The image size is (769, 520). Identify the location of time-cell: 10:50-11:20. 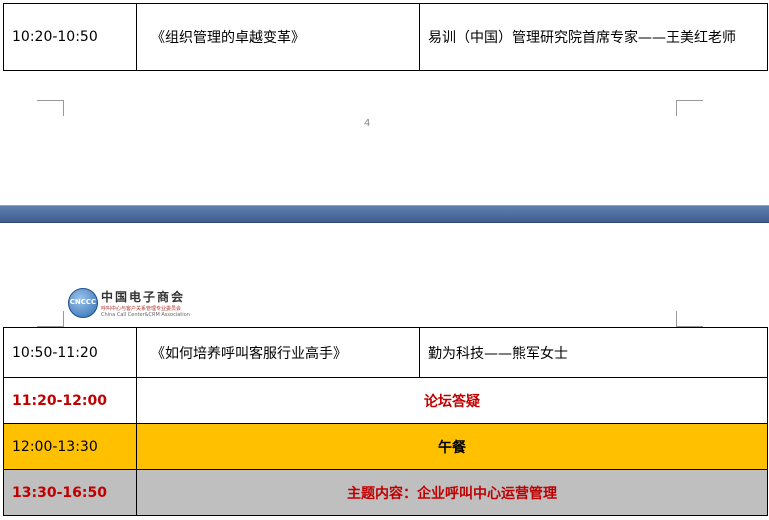
(70, 352).